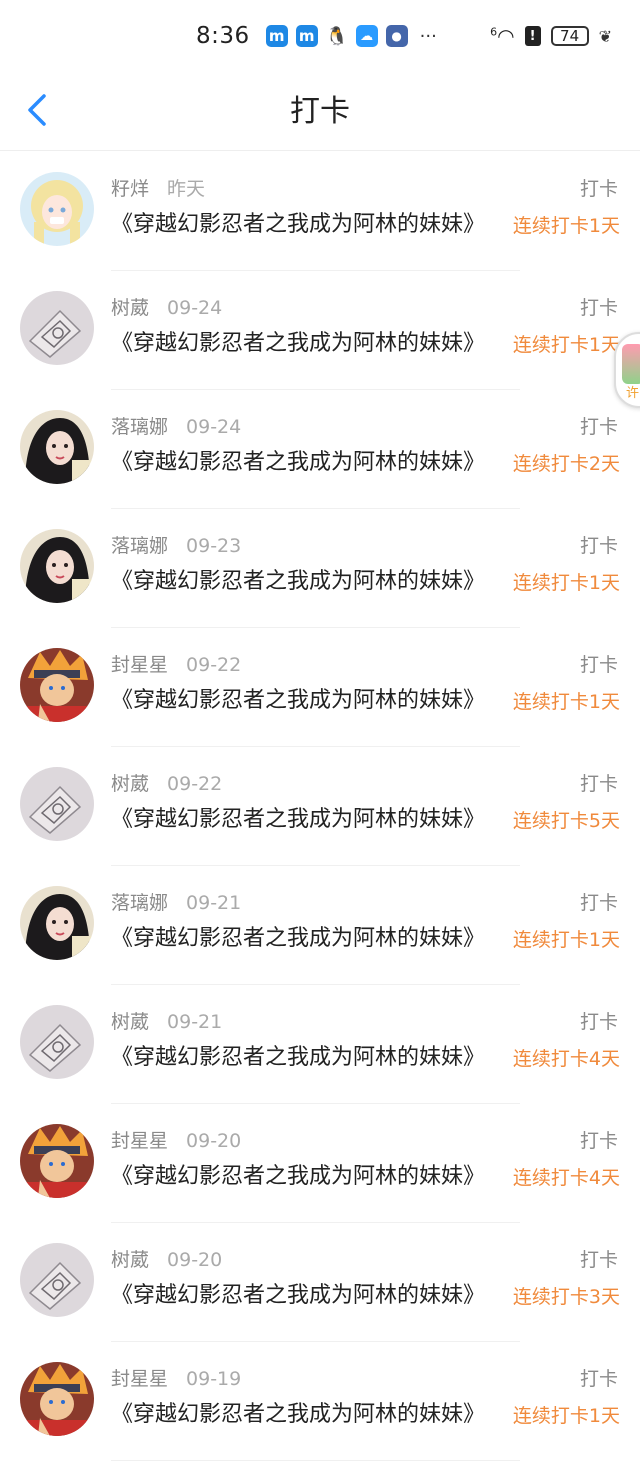  Describe the element at coordinates (336, 36) in the screenshot. I see `qq-icon: 🐧` at that location.